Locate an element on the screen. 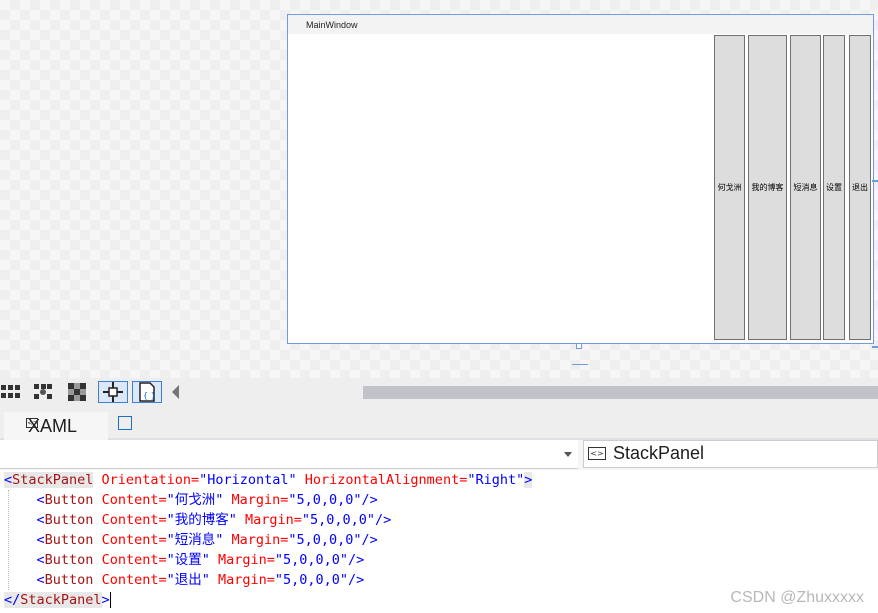  code-value: "退出" is located at coordinates (188, 580).